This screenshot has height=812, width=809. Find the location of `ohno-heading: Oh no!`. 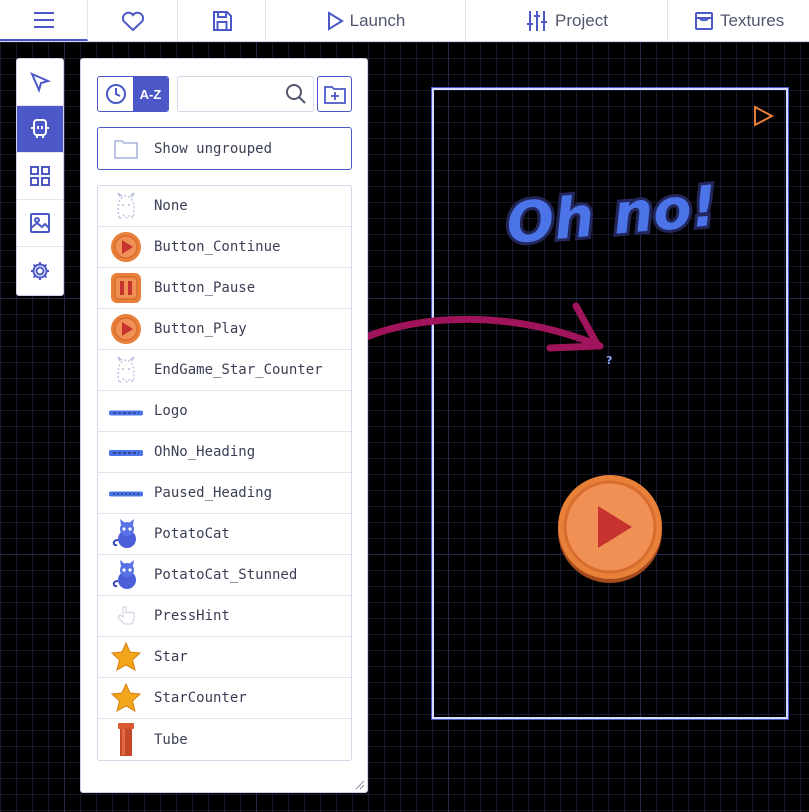

ohno-heading: Oh no! is located at coordinates (612, 213).